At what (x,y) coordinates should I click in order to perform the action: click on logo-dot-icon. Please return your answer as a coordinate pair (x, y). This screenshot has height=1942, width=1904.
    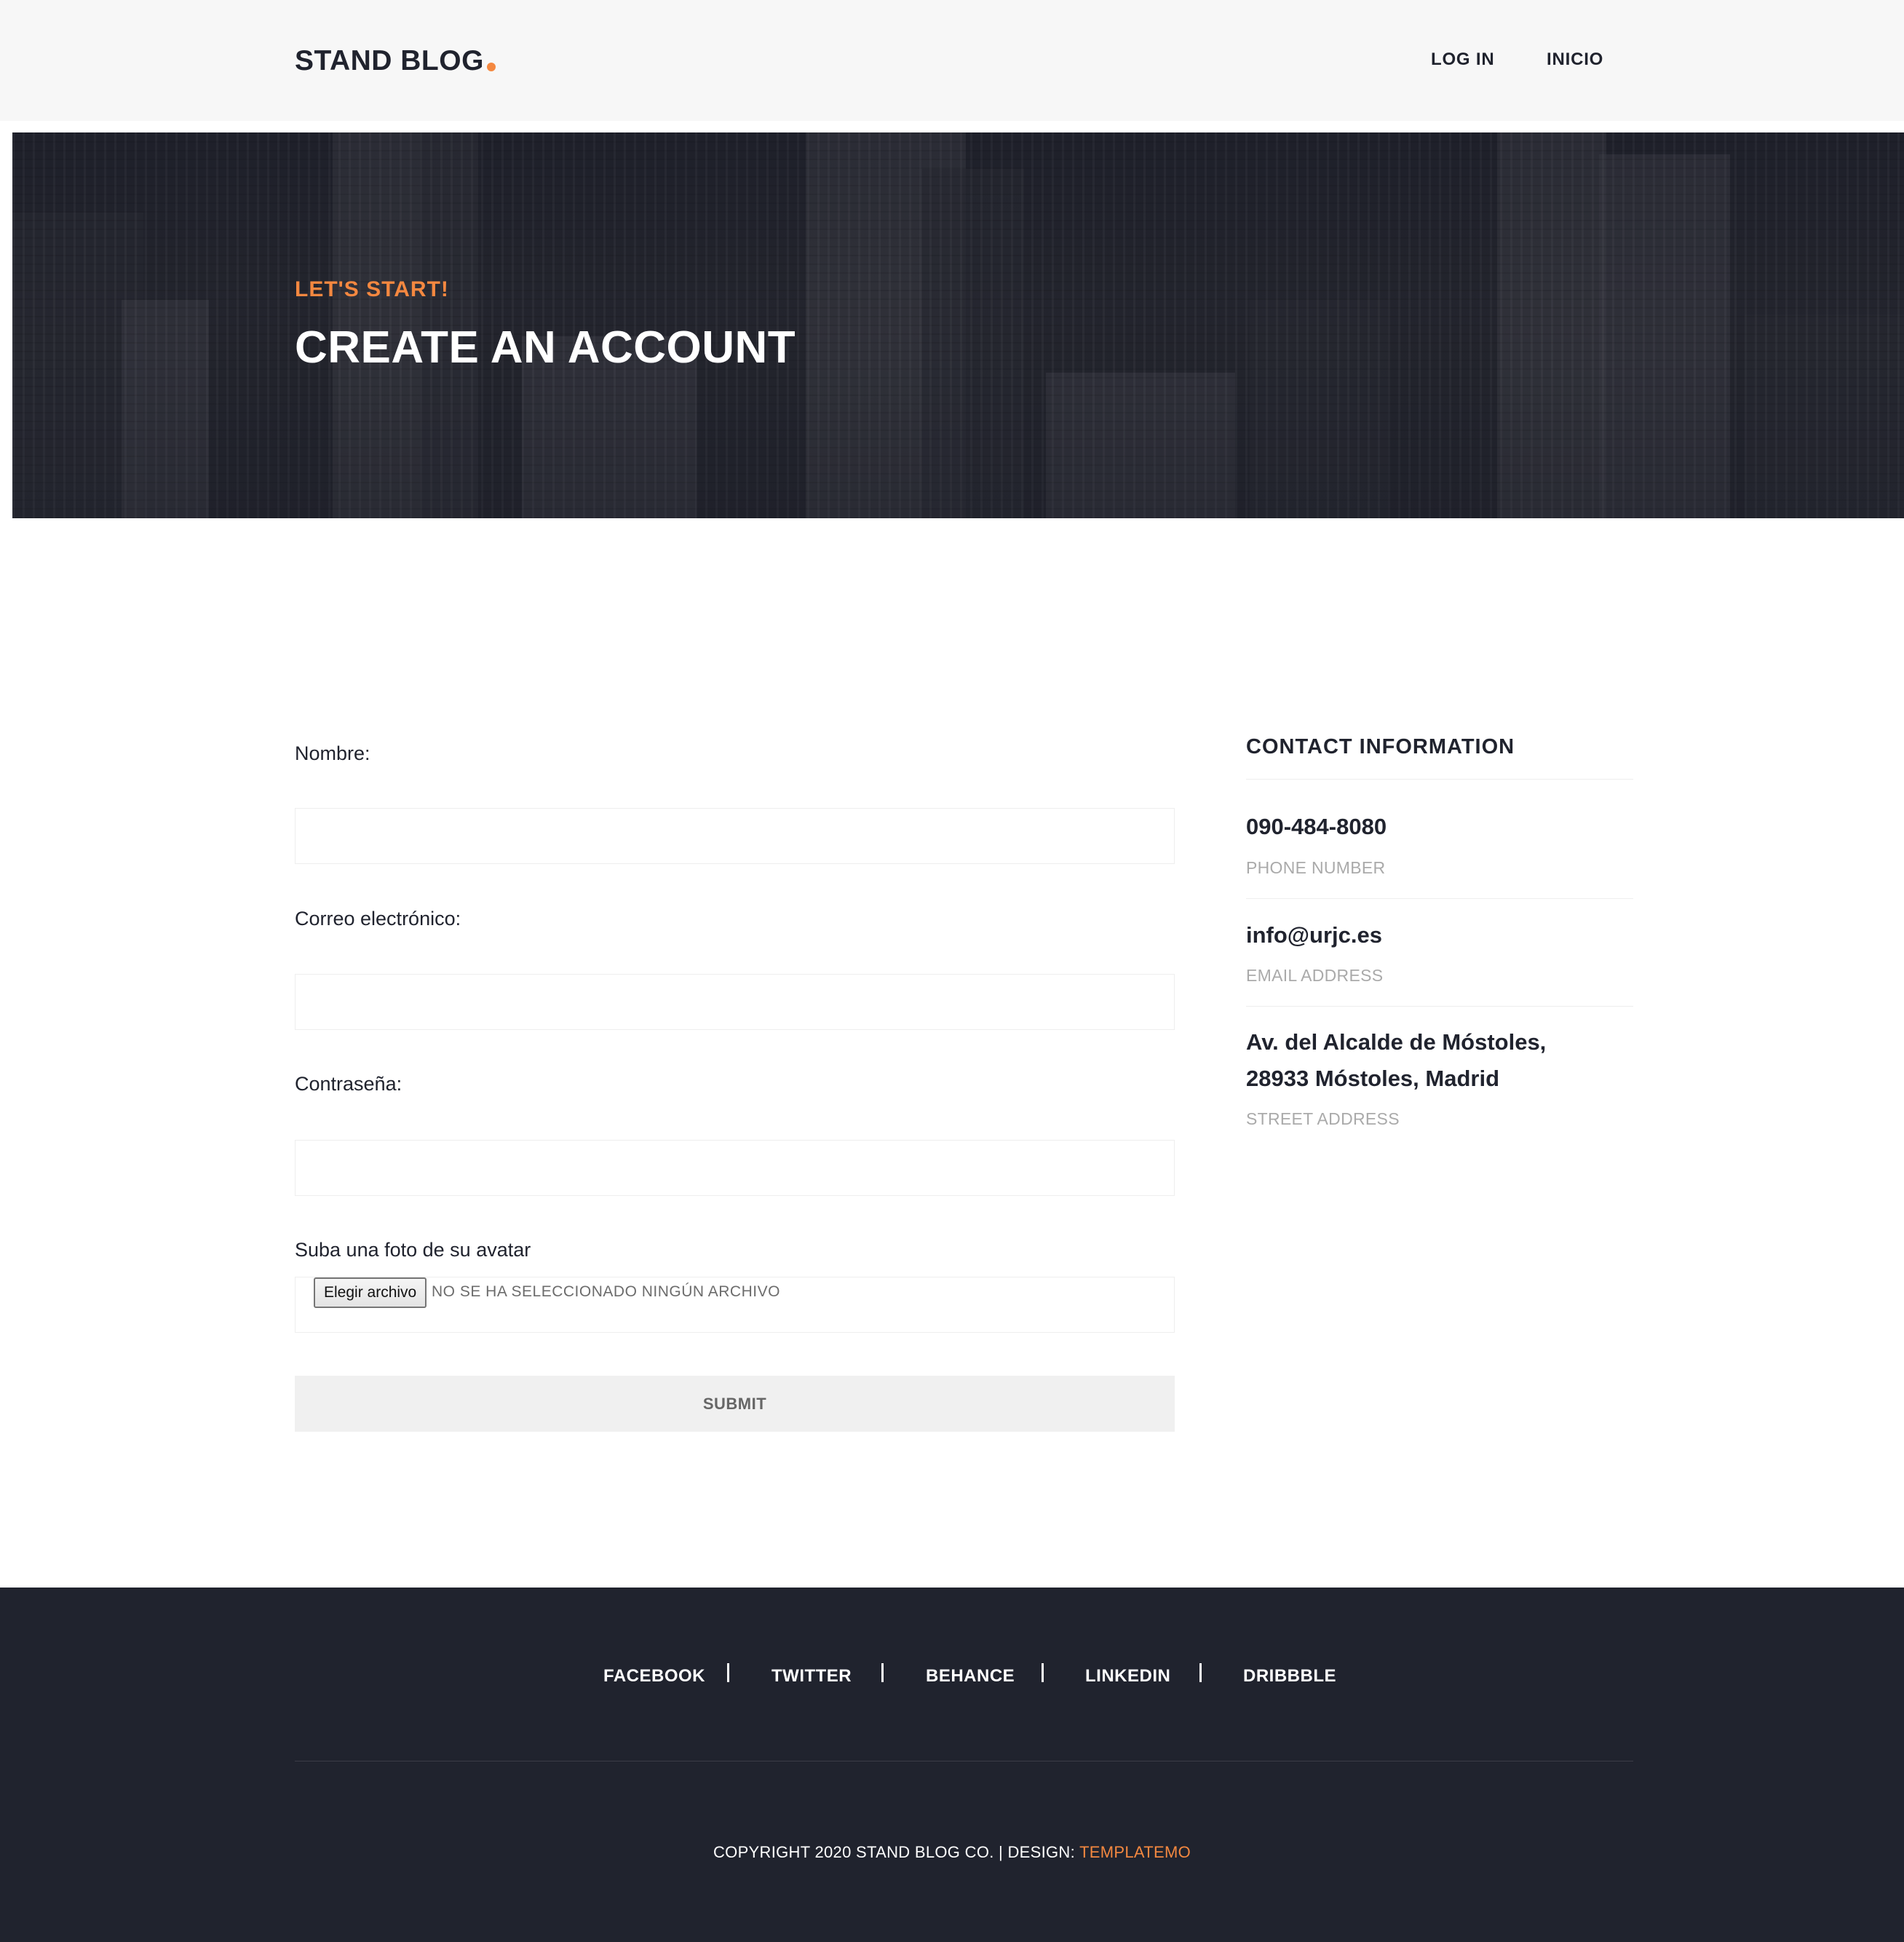
    Looking at the image, I should click on (491, 67).